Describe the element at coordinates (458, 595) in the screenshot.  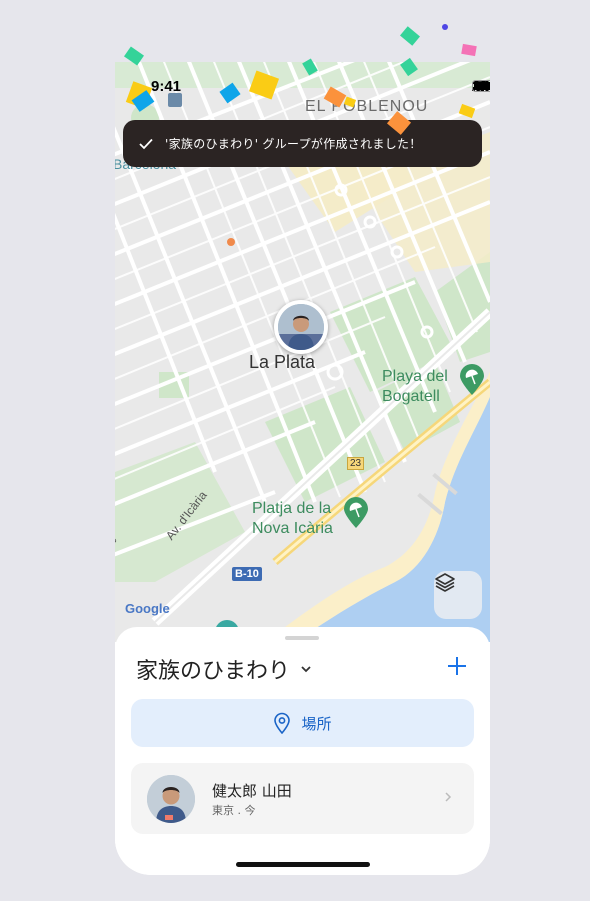
I see `map-layers-button` at that location.